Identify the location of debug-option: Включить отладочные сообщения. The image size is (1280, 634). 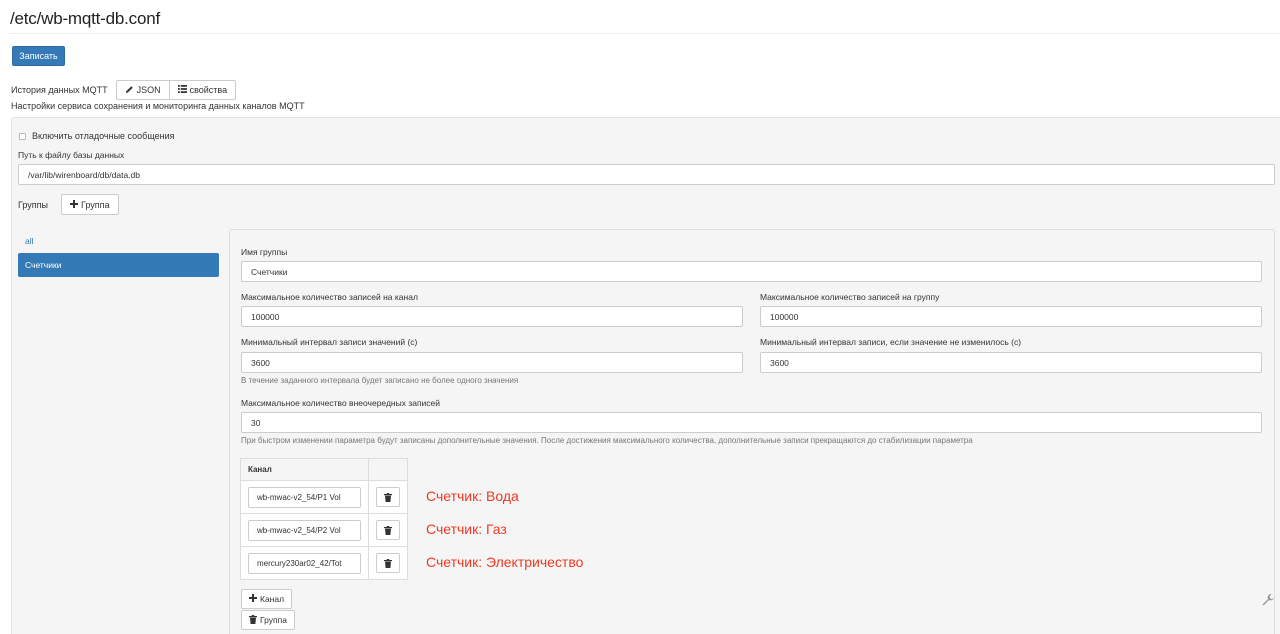
(97, 136).